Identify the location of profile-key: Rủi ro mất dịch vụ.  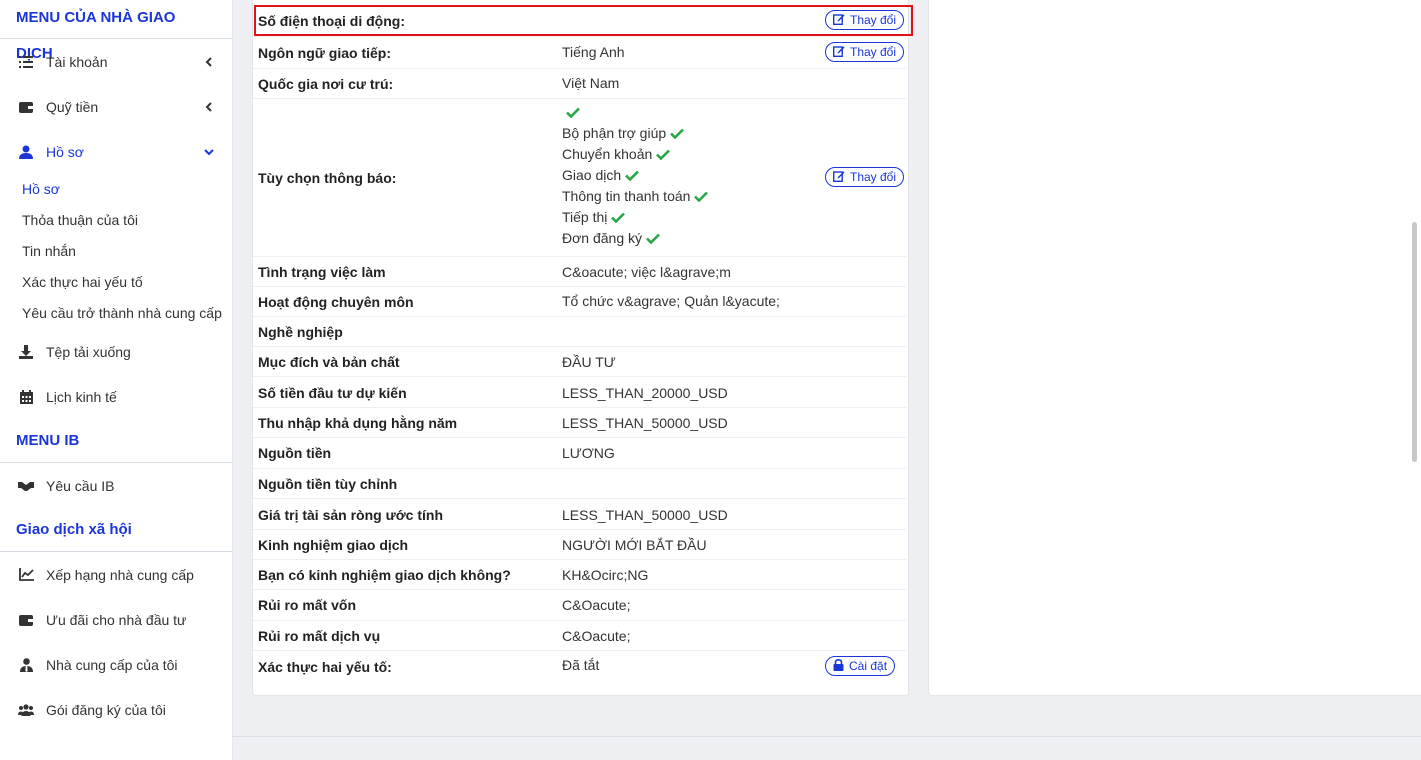
(319, 636).